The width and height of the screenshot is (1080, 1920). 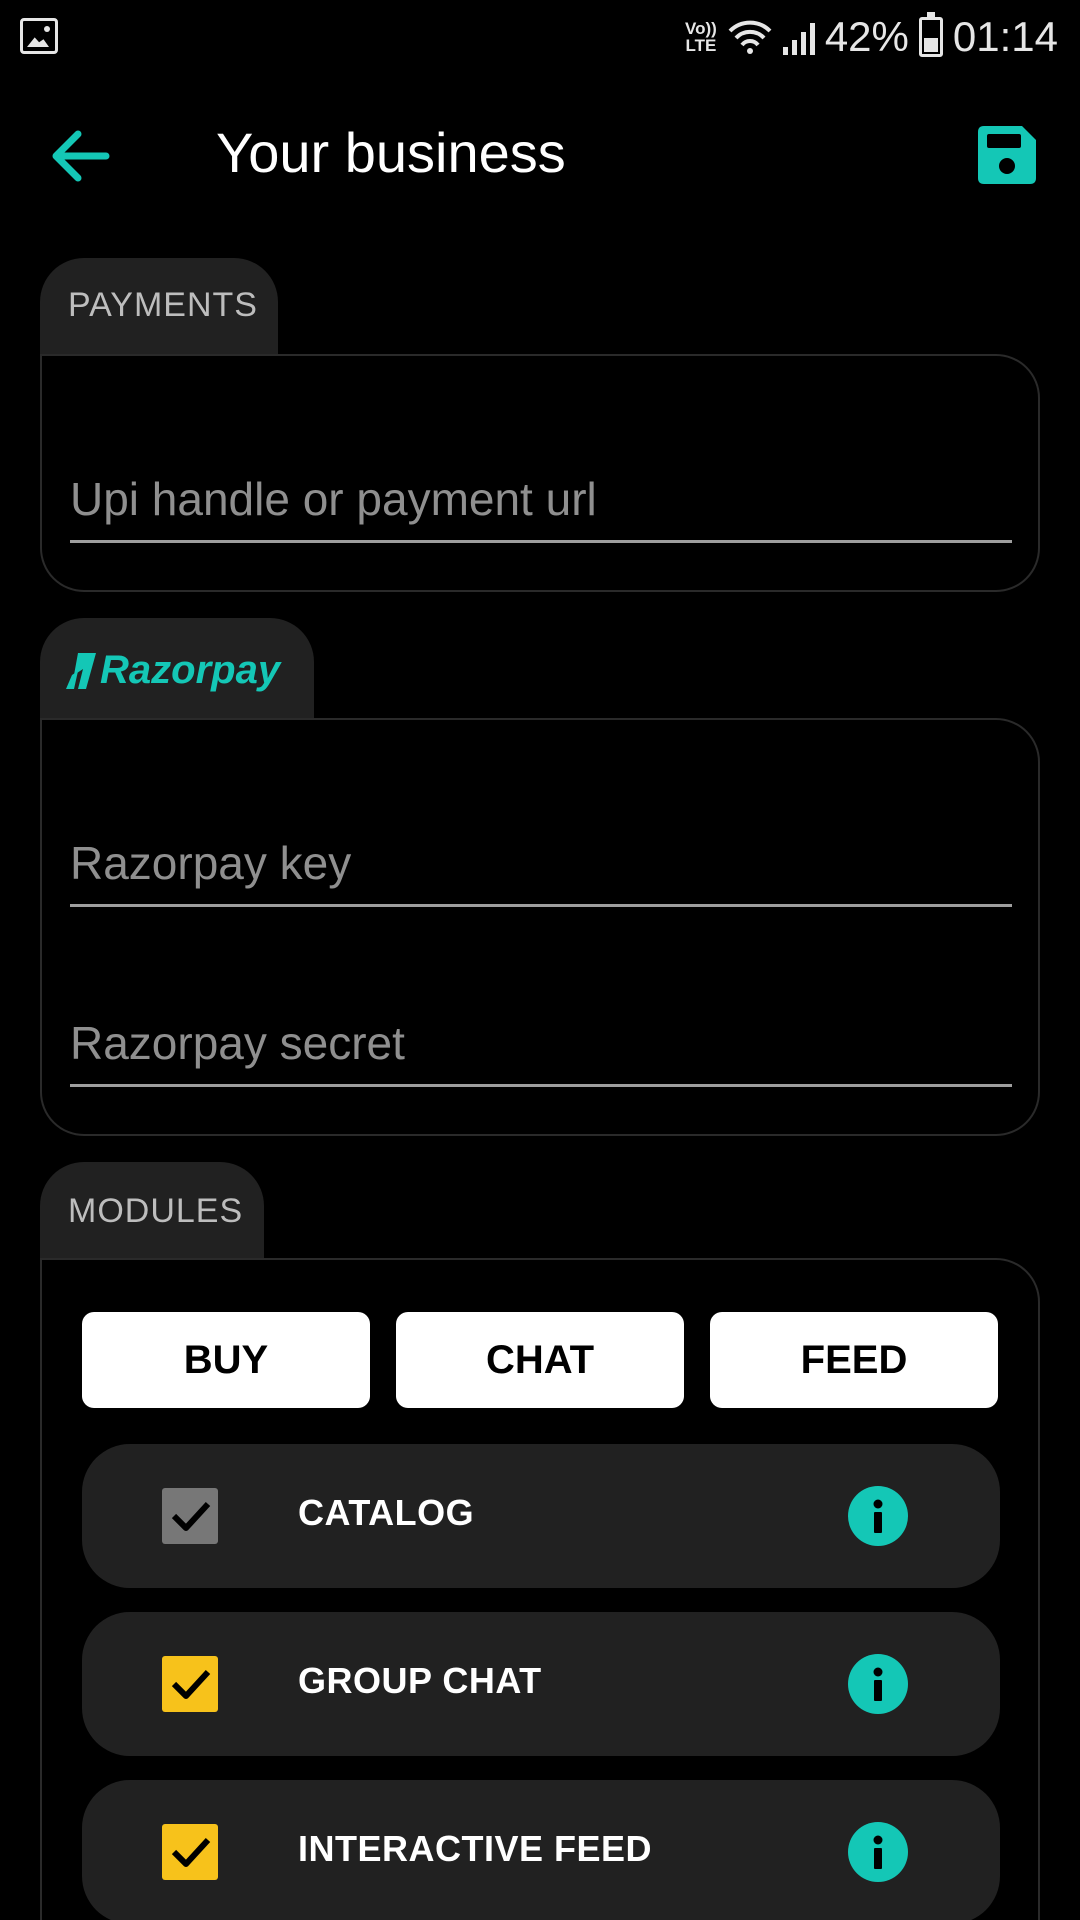 I want to click on wifi-icon, so click(x=750, y=37).